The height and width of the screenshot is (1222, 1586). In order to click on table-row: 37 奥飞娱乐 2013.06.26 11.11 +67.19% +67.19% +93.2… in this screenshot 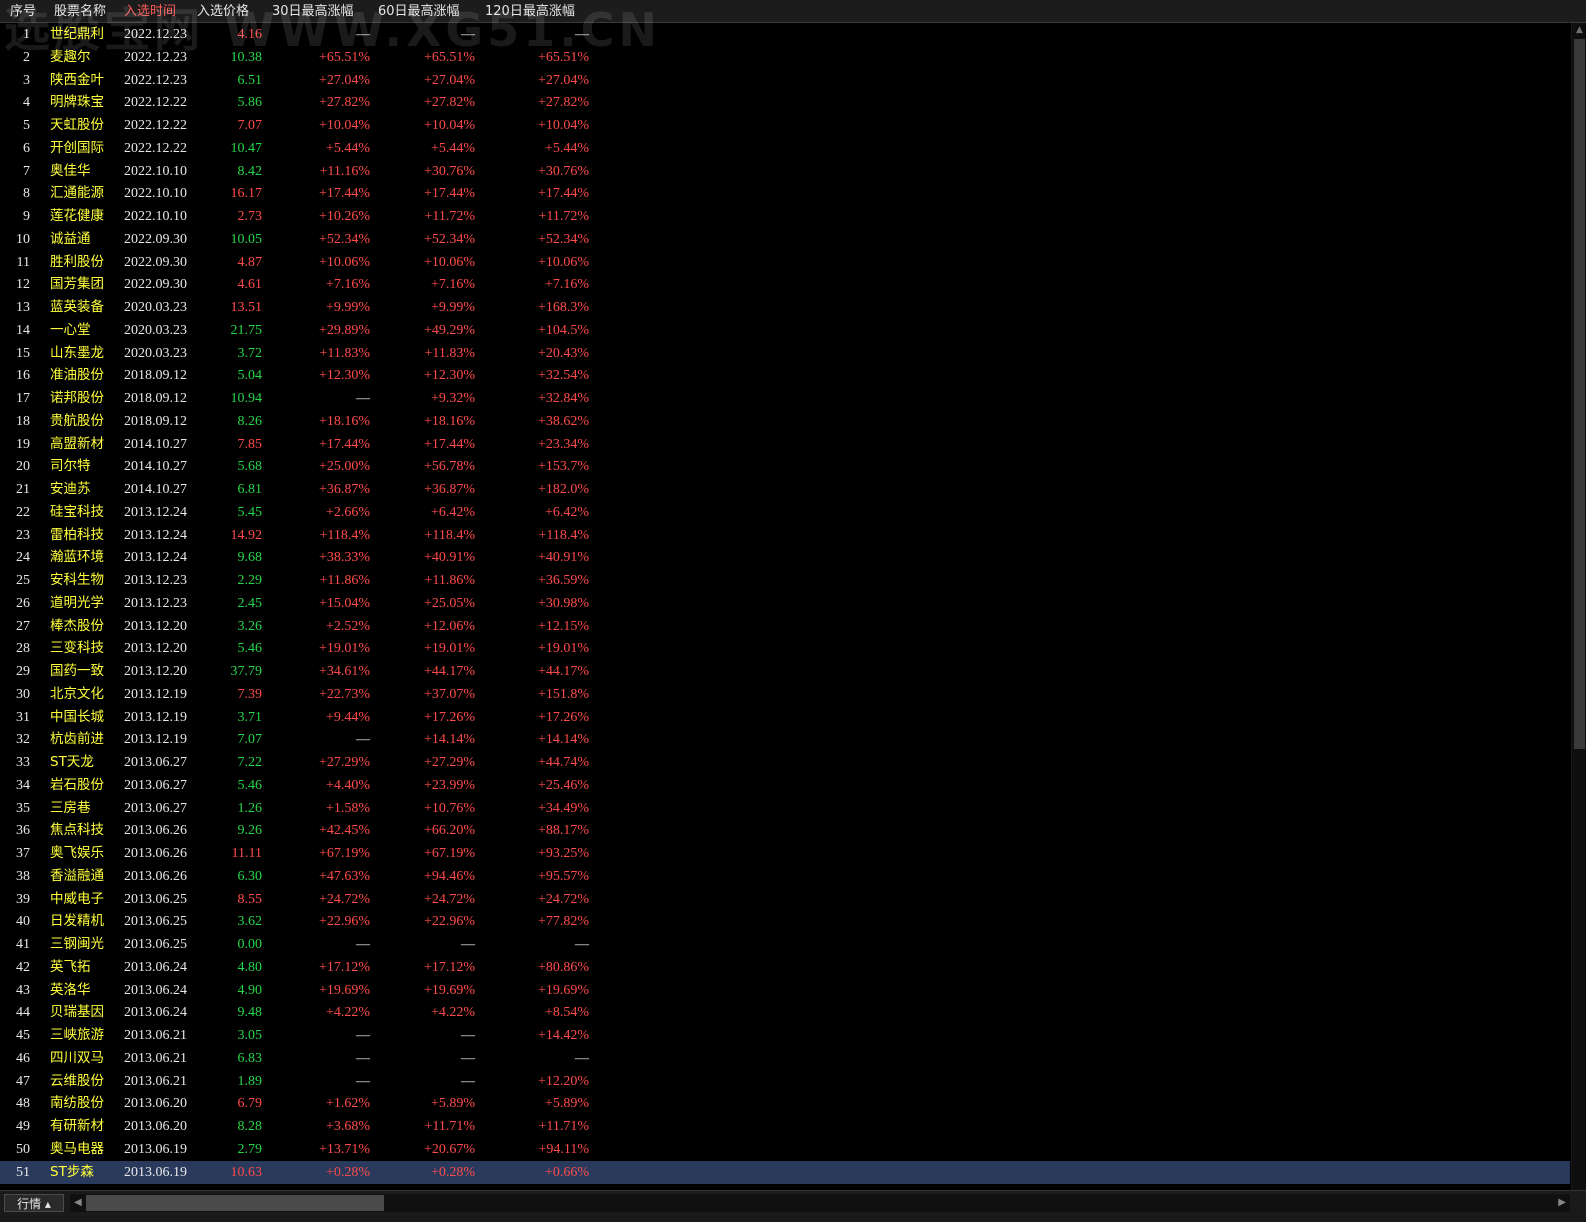, I will do `click(785, 853)`.